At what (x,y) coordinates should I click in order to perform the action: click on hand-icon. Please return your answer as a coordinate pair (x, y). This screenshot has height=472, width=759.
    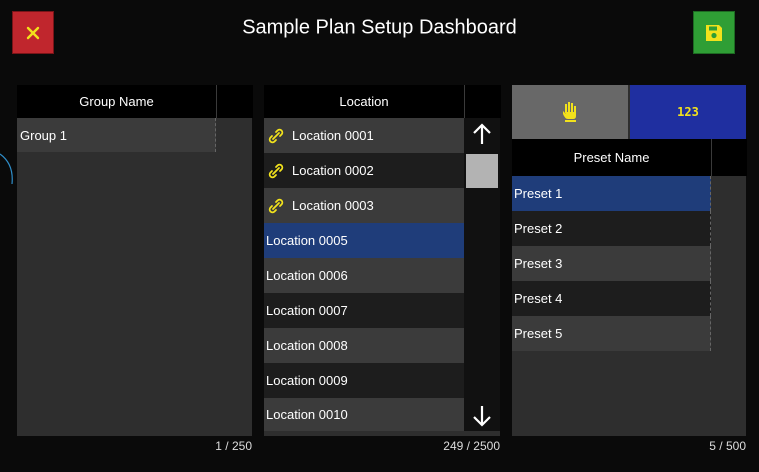
    Looking at the image, I should click on (569, 112).